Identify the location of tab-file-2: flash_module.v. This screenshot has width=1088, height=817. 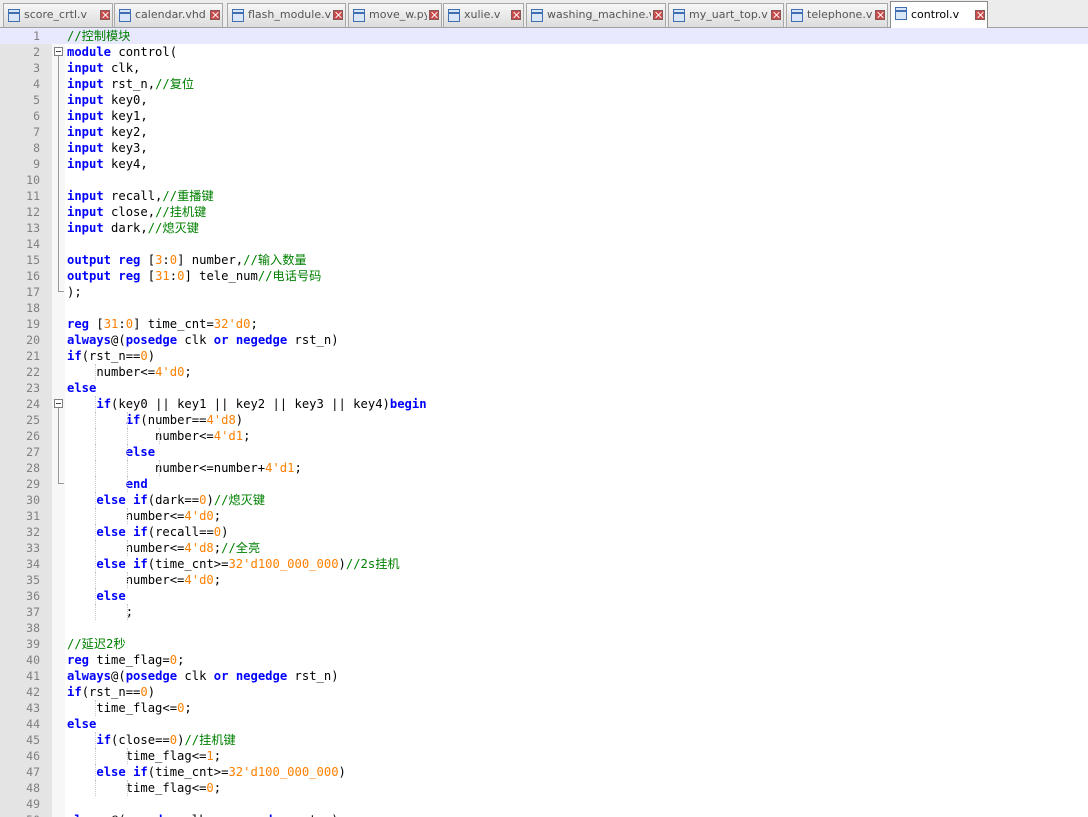
(286, 15).